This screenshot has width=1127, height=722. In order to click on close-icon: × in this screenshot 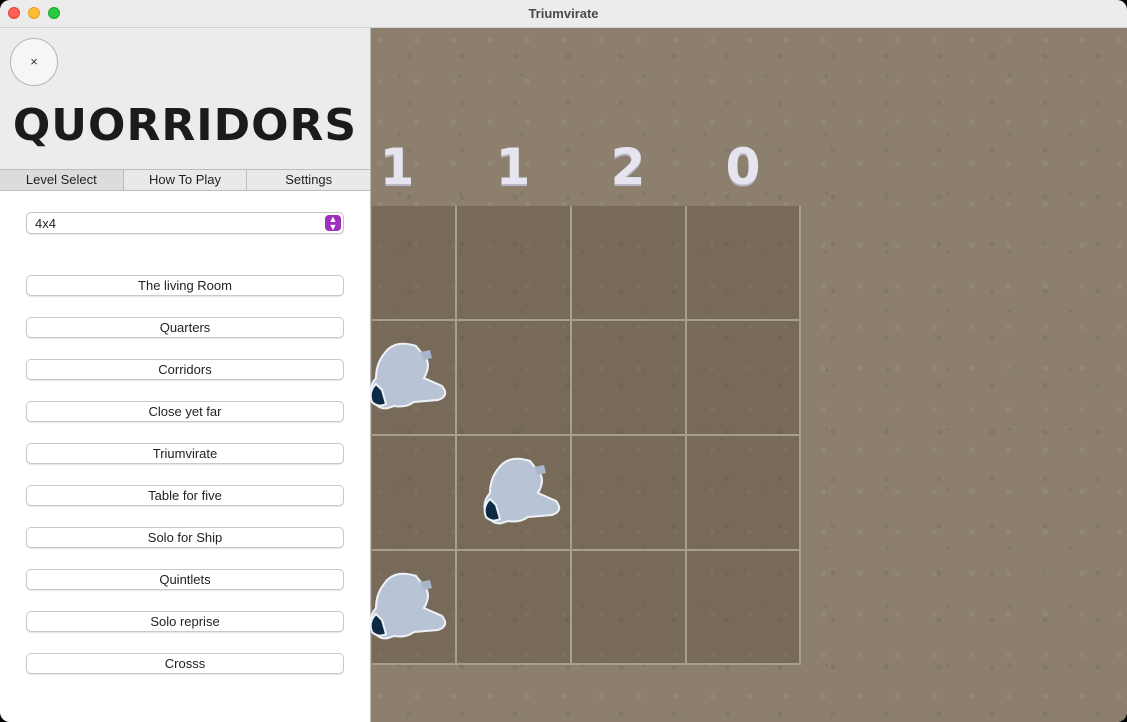, I will do `click(34, 61)`.